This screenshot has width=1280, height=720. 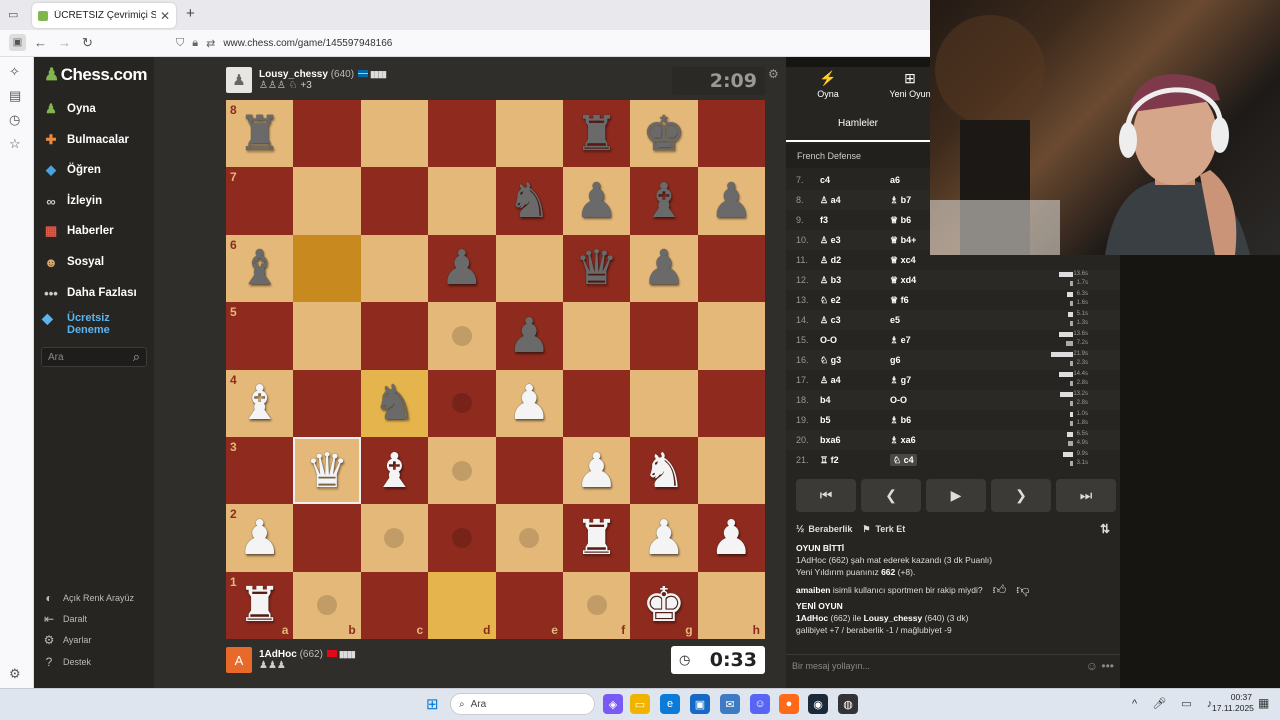 What do you see at coordinates (855, 240) in the screenshot?
I see `white-move: ♙ e3` at bounding box center [855, 240].